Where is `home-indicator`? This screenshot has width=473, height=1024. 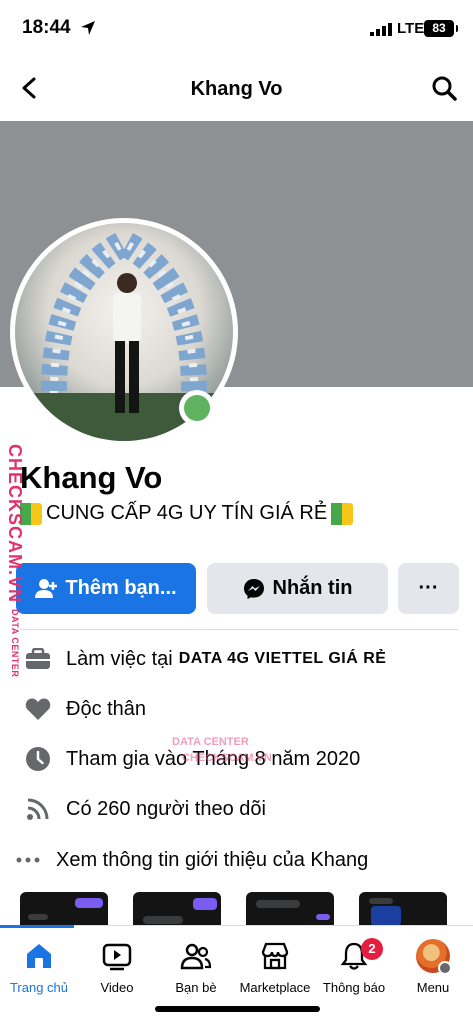 home-indicator is located at coordinates (237, 1009).